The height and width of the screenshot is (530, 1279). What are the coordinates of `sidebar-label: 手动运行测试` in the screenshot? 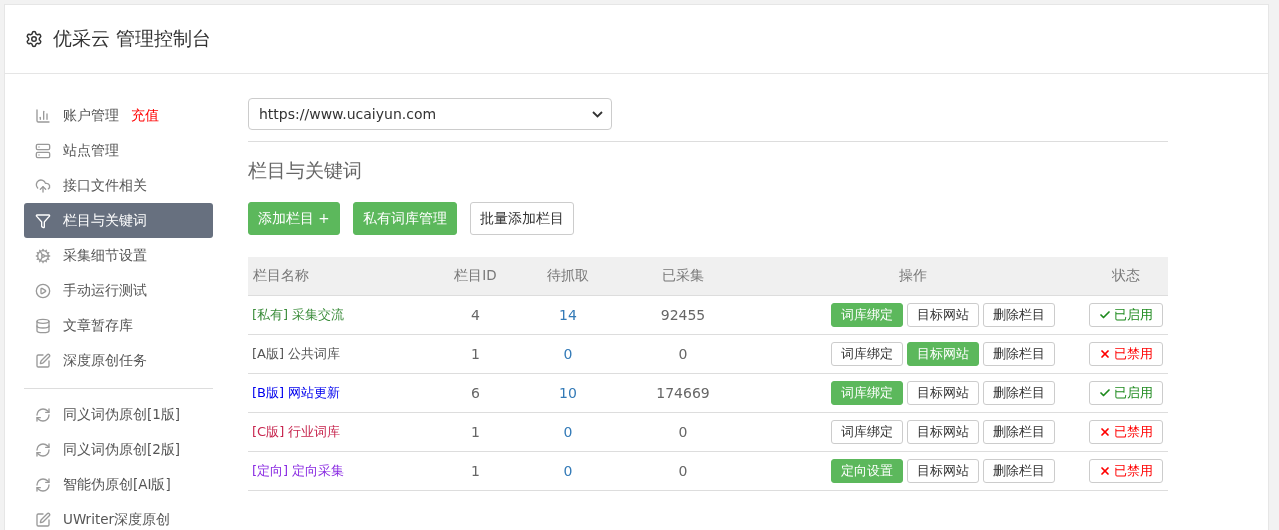 It's located at (105, 290).